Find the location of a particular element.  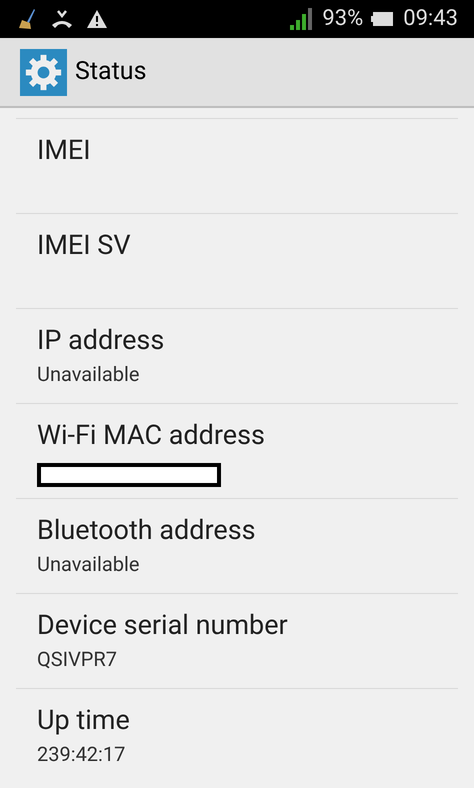

missed-call-icon is located at coordinates (62, 19).